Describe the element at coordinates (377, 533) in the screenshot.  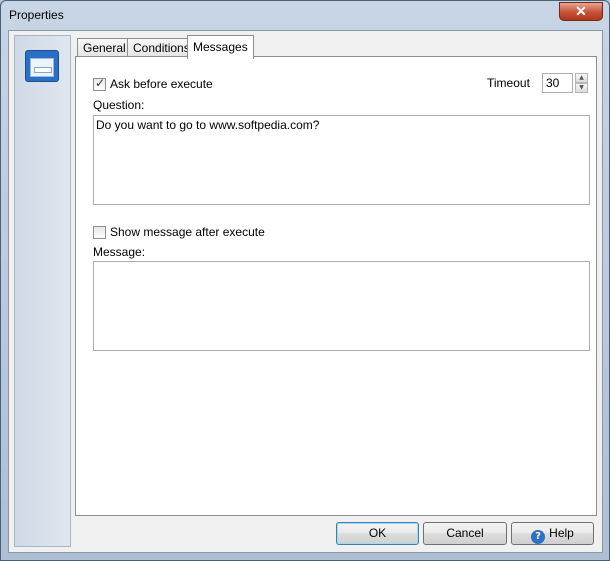
I see `ok-button: OK` at that location.